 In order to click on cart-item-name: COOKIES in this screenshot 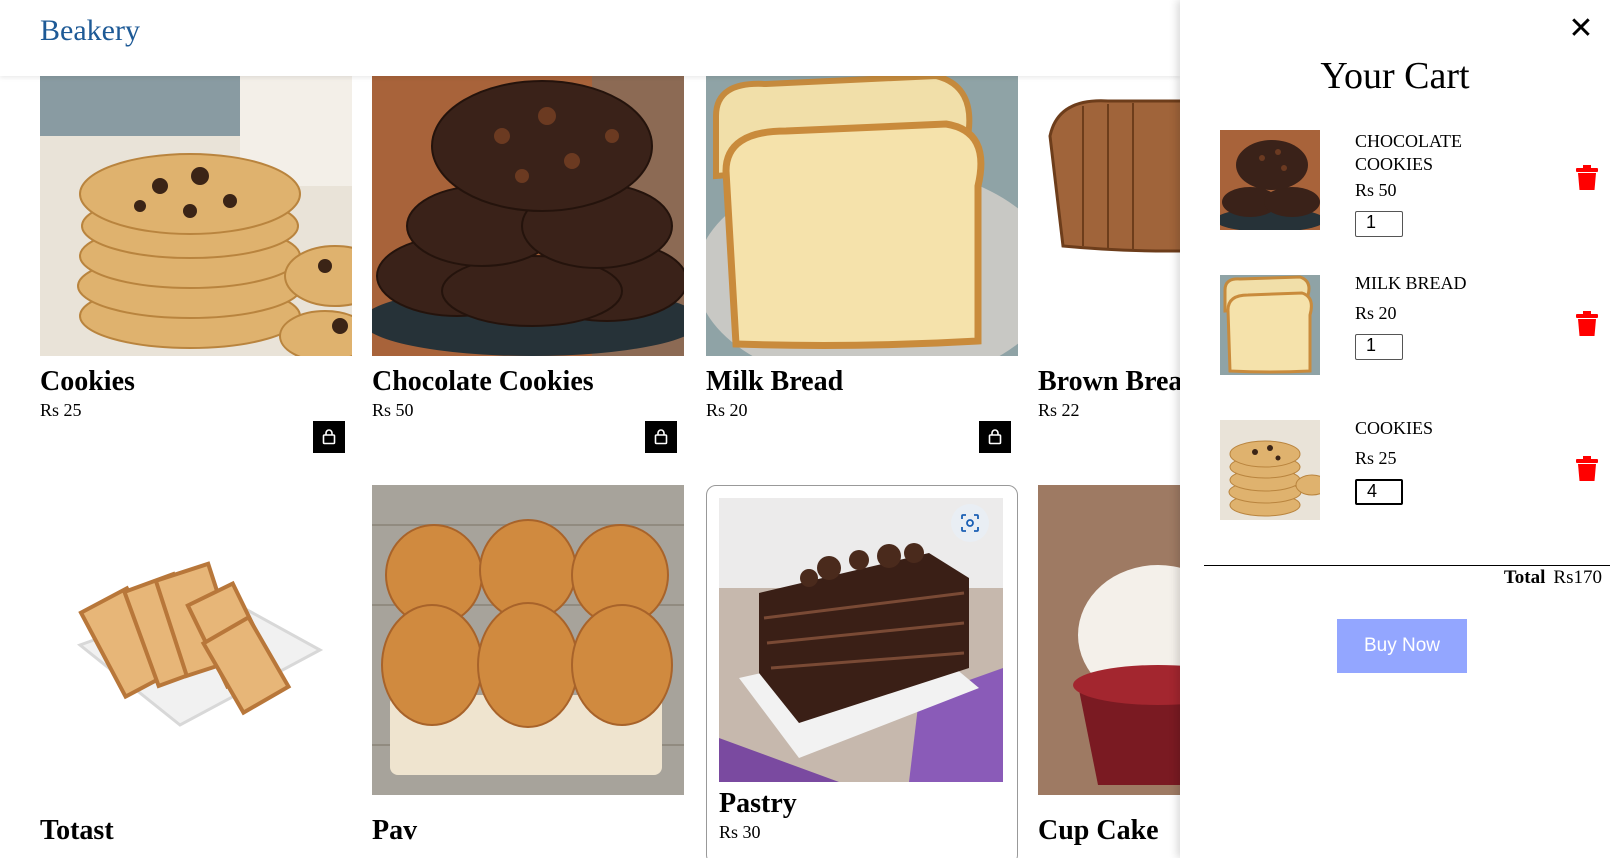, I will do `click(1394, 428)`.